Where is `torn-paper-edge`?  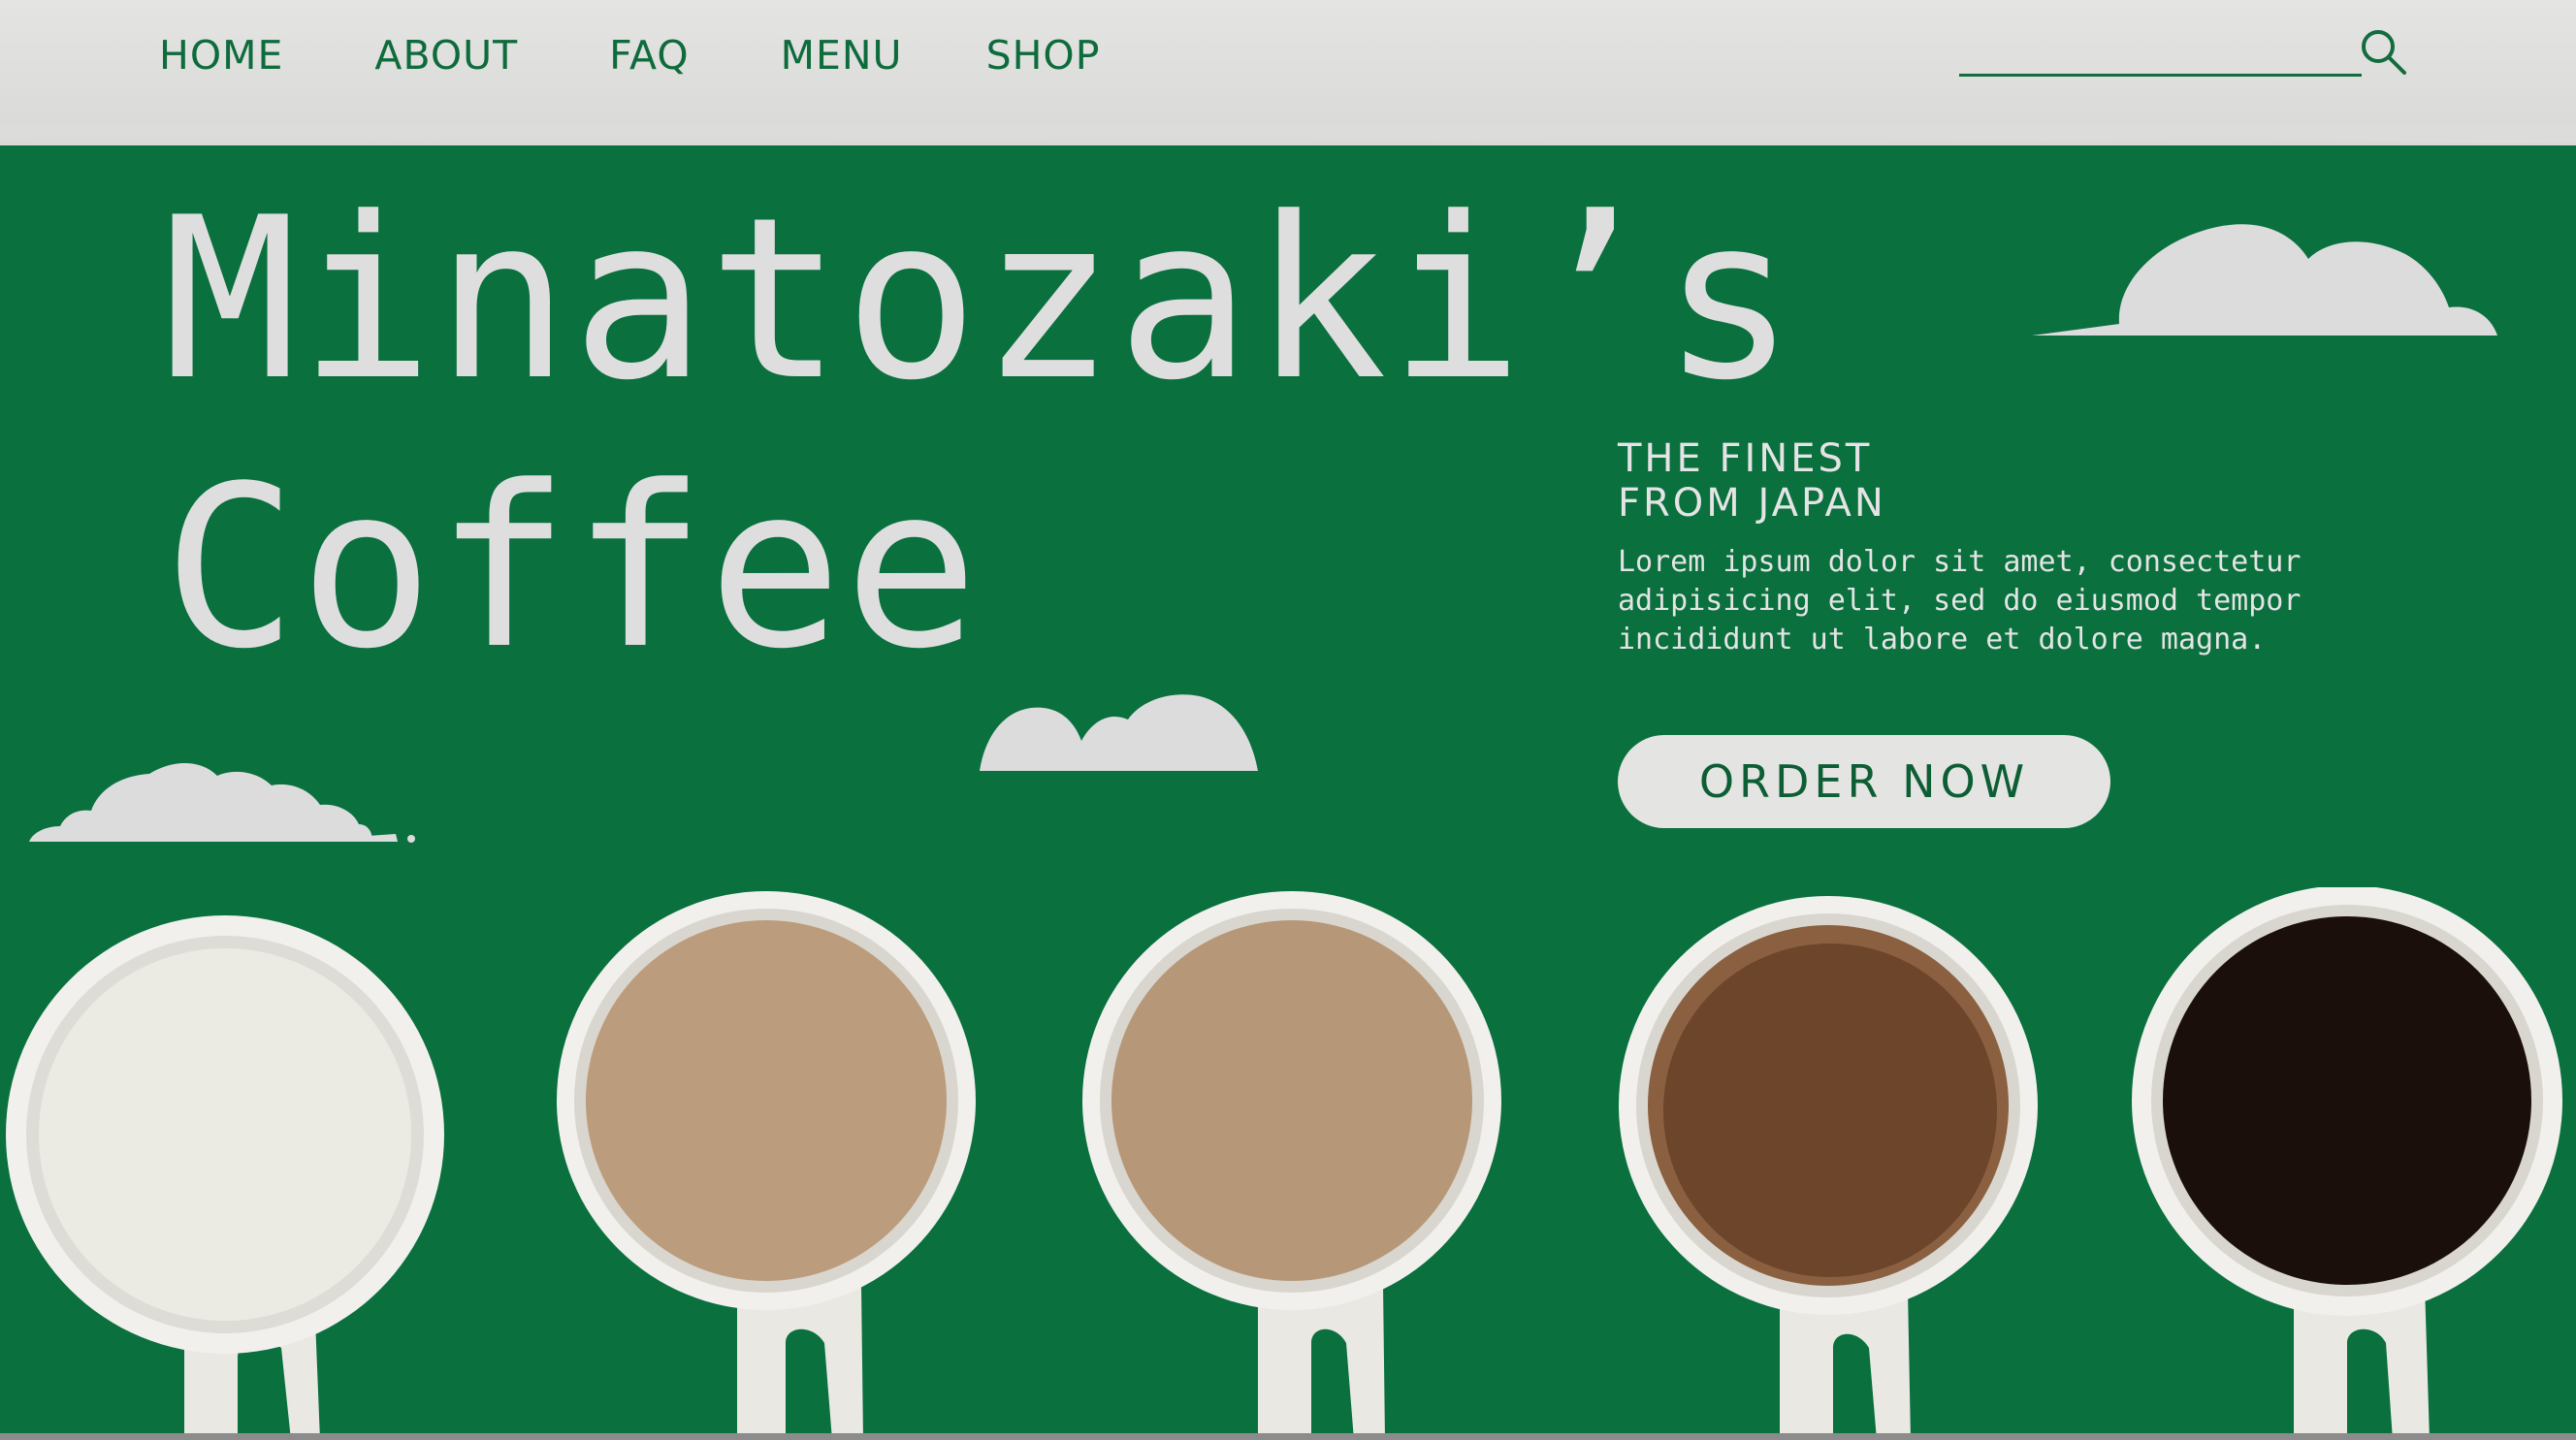
torn-paper-edge is located at coordinates (1288, 133).